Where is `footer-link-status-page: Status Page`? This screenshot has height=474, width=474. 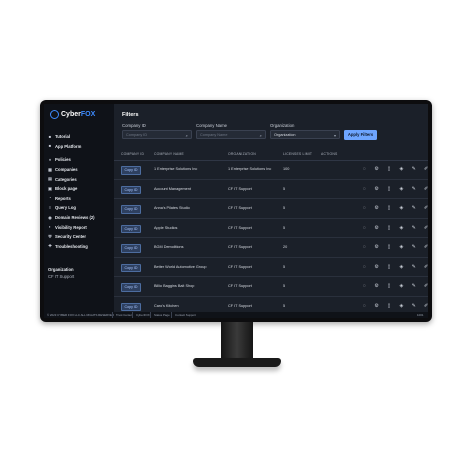
footer-link-status-page: Status Page is located at coordinates (162, 315).